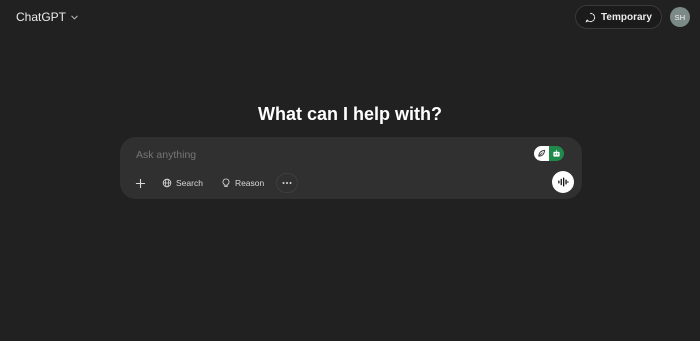 The image size is (700, 341). Describe the element at coordinates (226, 182) in the screenshot. I see `lightbulb-icon` at that location.